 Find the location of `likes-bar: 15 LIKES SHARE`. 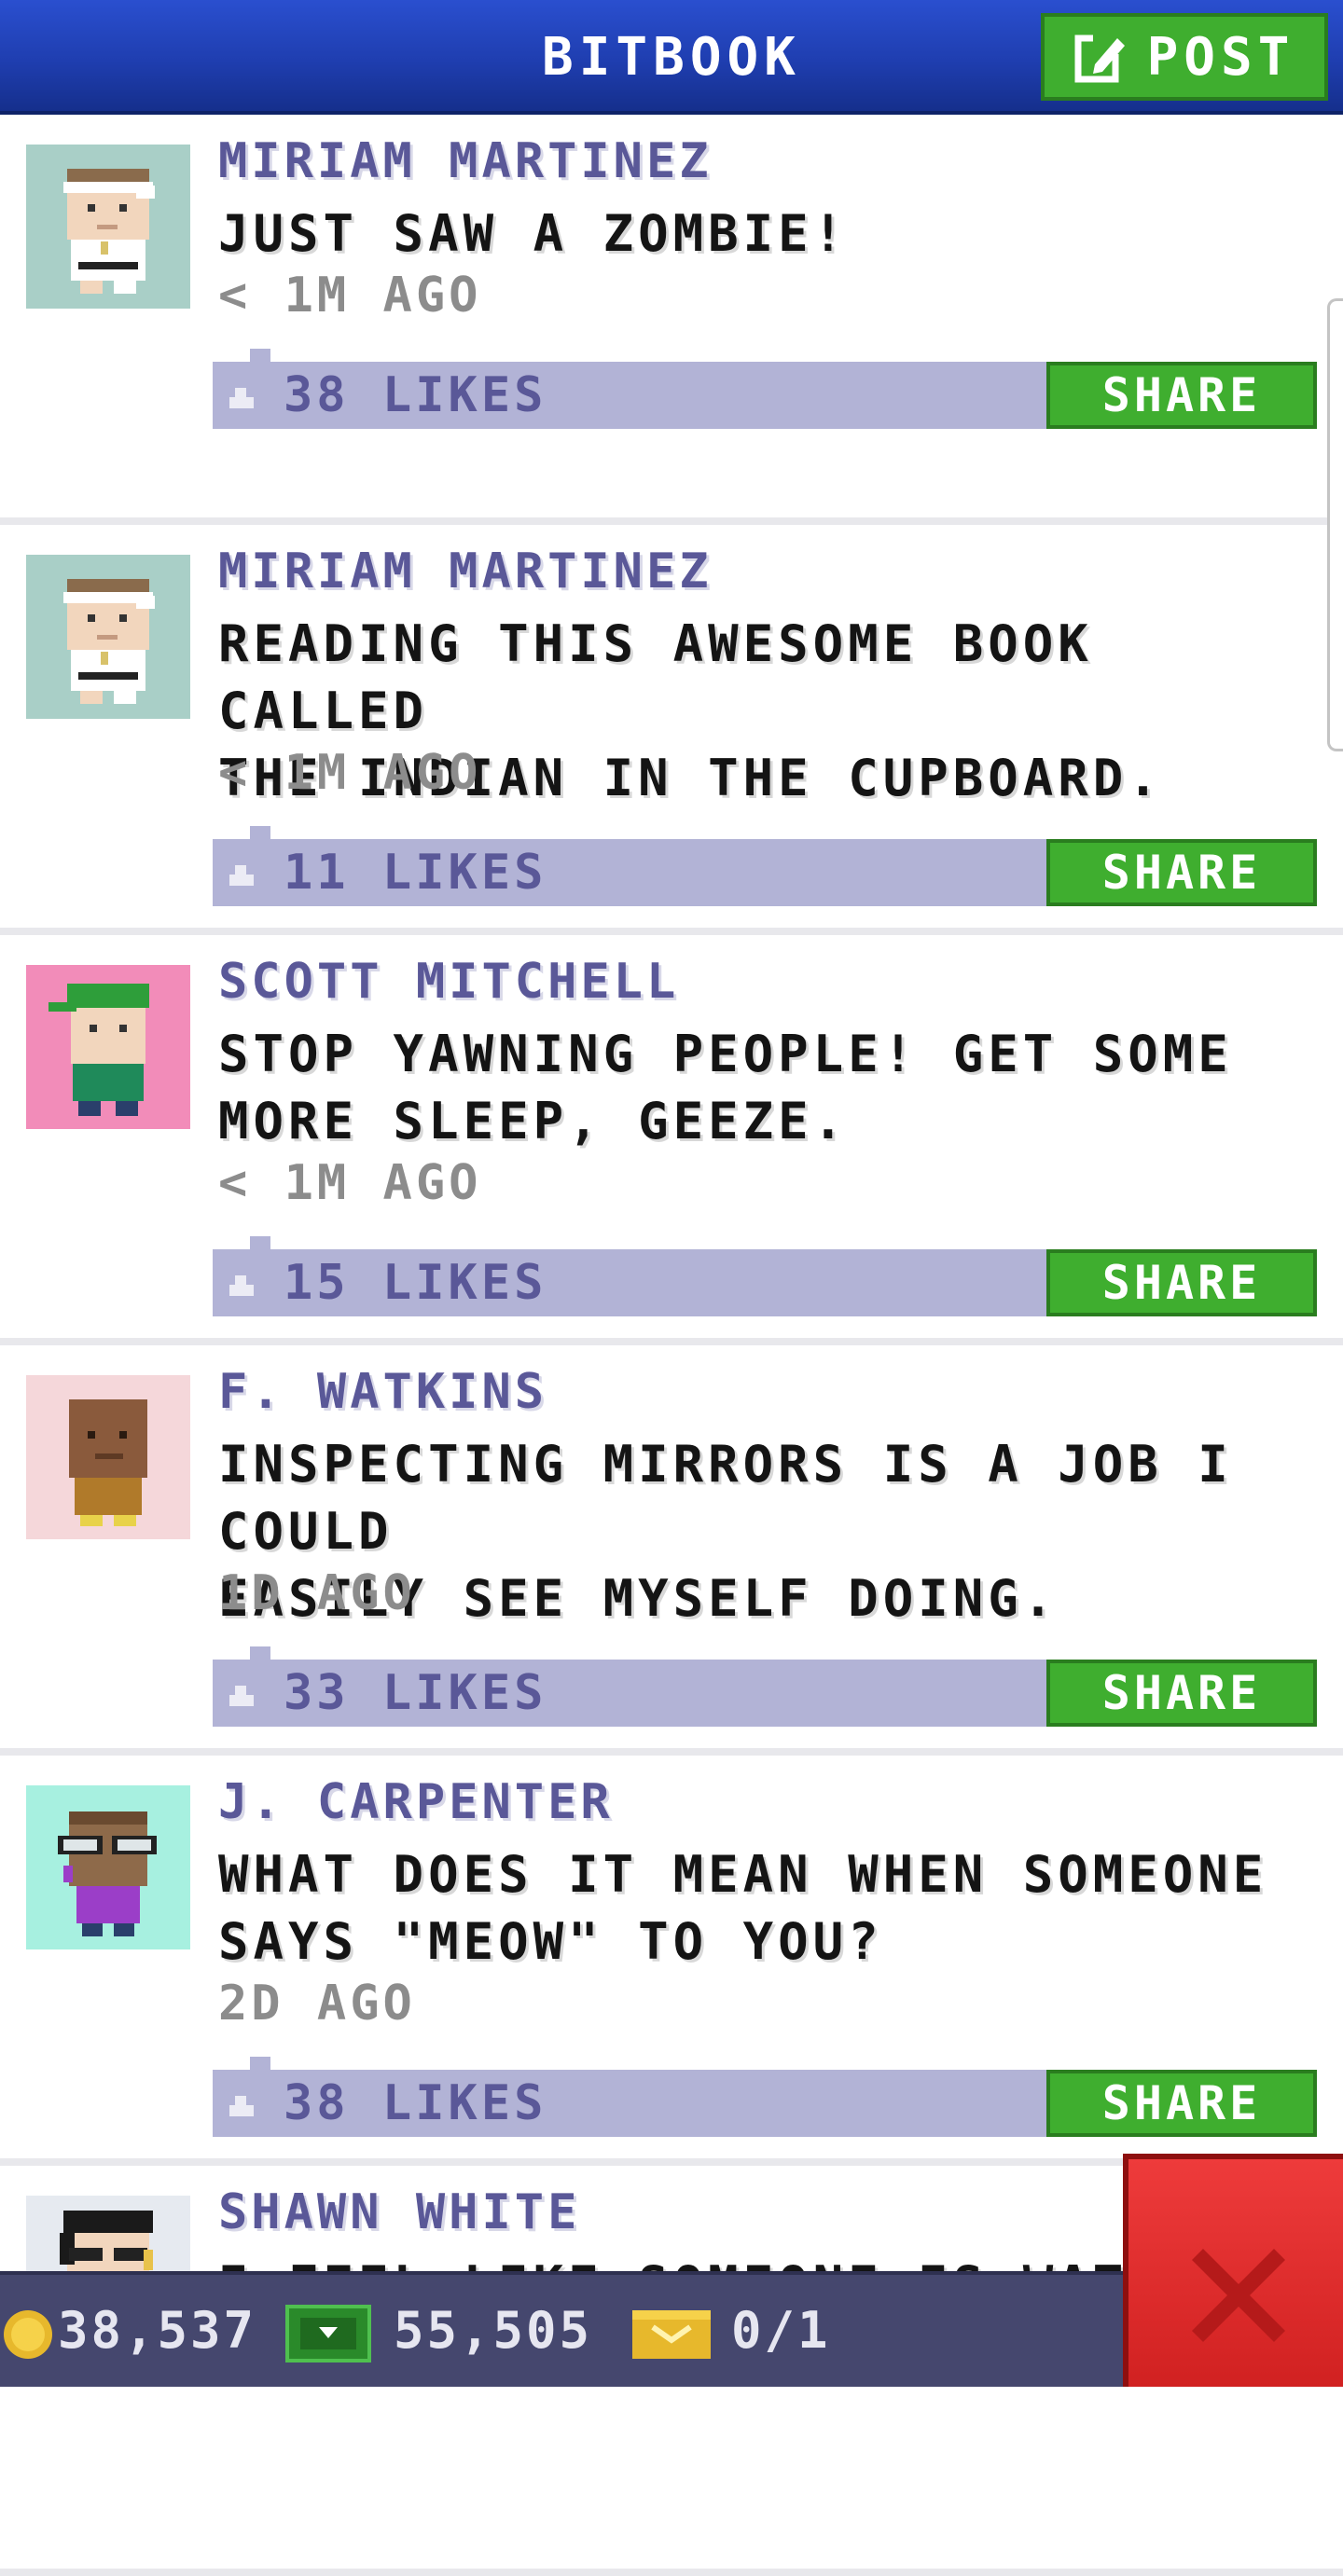

likes-bar: 15 LIKES SHARE is located at coordinates (765, 1276).